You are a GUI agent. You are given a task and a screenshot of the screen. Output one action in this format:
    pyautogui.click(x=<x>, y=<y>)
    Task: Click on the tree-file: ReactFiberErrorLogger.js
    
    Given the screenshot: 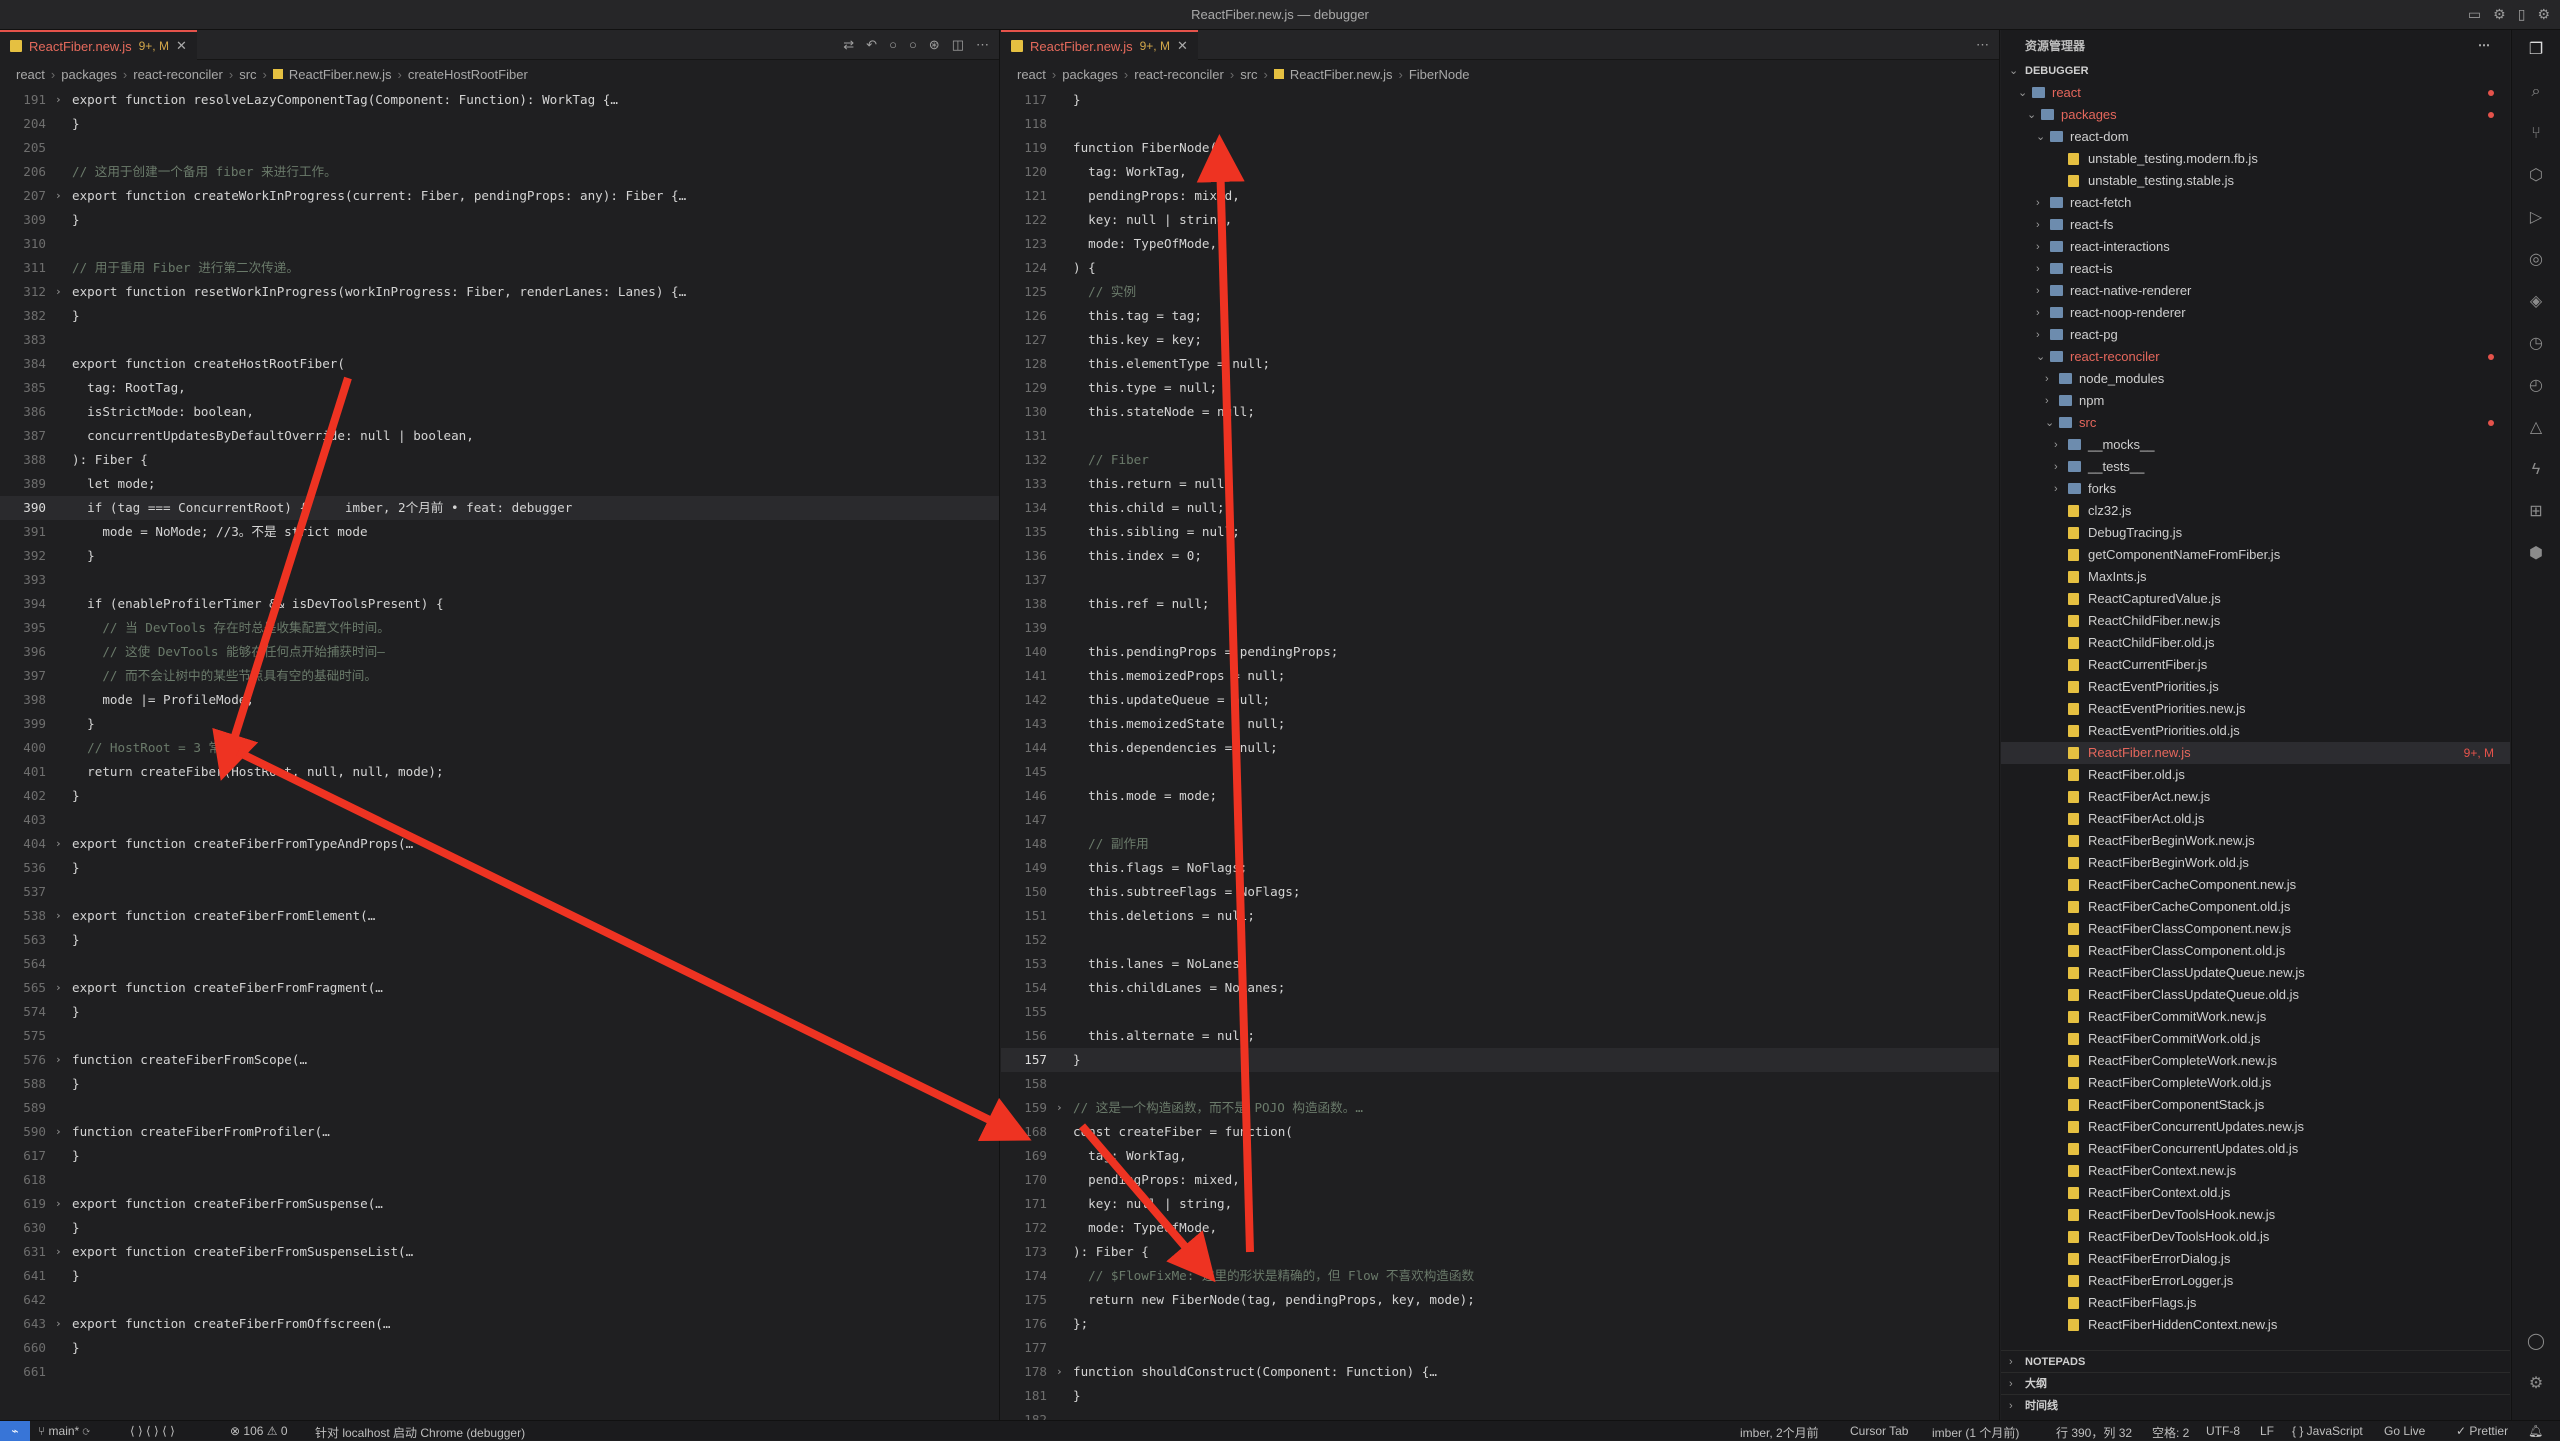 What is the action you would take?
    pyautogui.click(x=2255, y=1281)
    